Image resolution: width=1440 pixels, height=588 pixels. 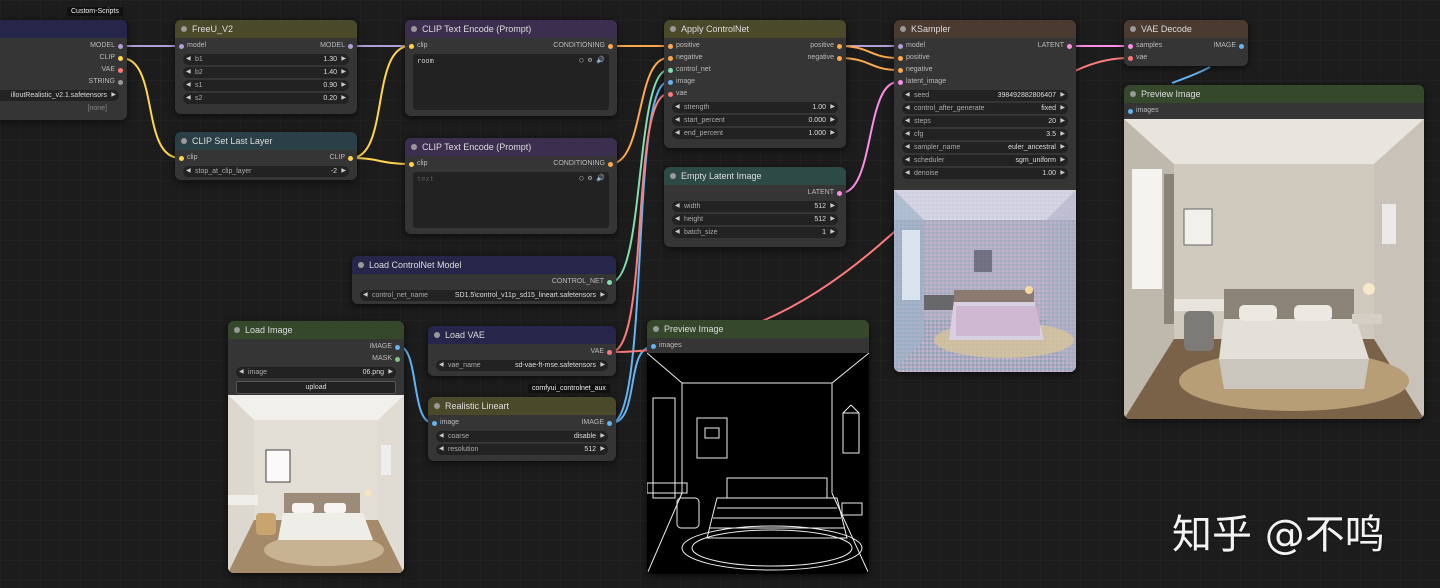 I want to click on output-clip: CLIP, so click(x=63, y=58).